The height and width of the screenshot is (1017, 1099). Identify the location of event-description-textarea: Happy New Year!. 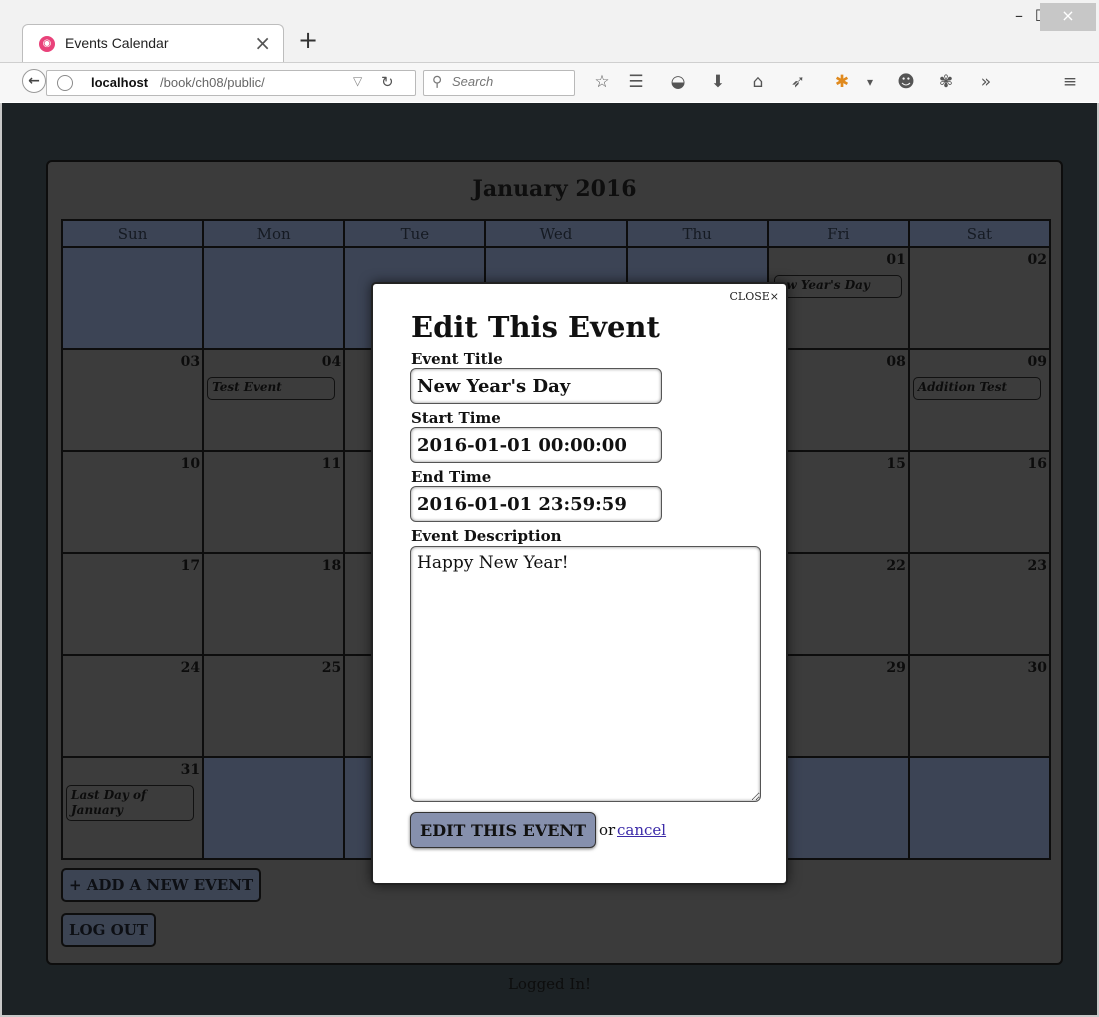
(585, 674).